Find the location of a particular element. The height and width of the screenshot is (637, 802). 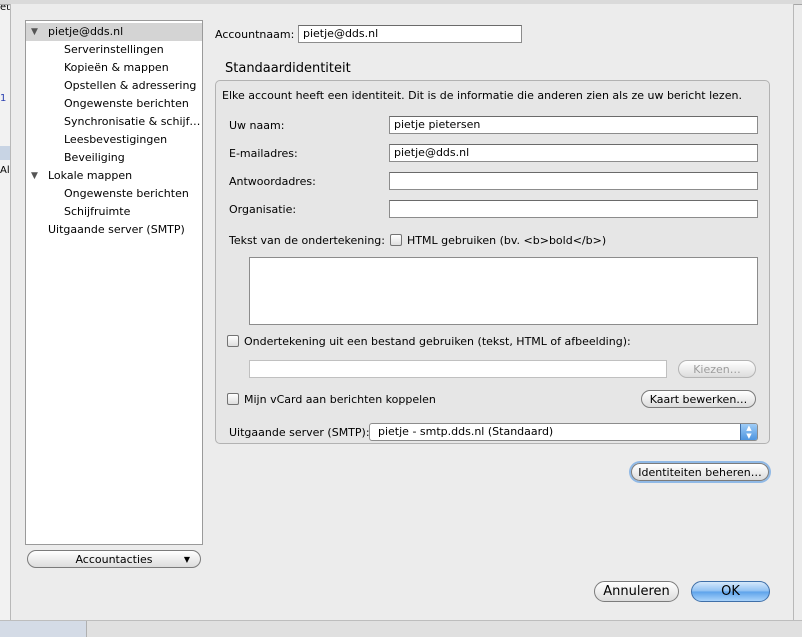

tree-item-composition: Opstellen & adressering is located at coordinates (114, 86).